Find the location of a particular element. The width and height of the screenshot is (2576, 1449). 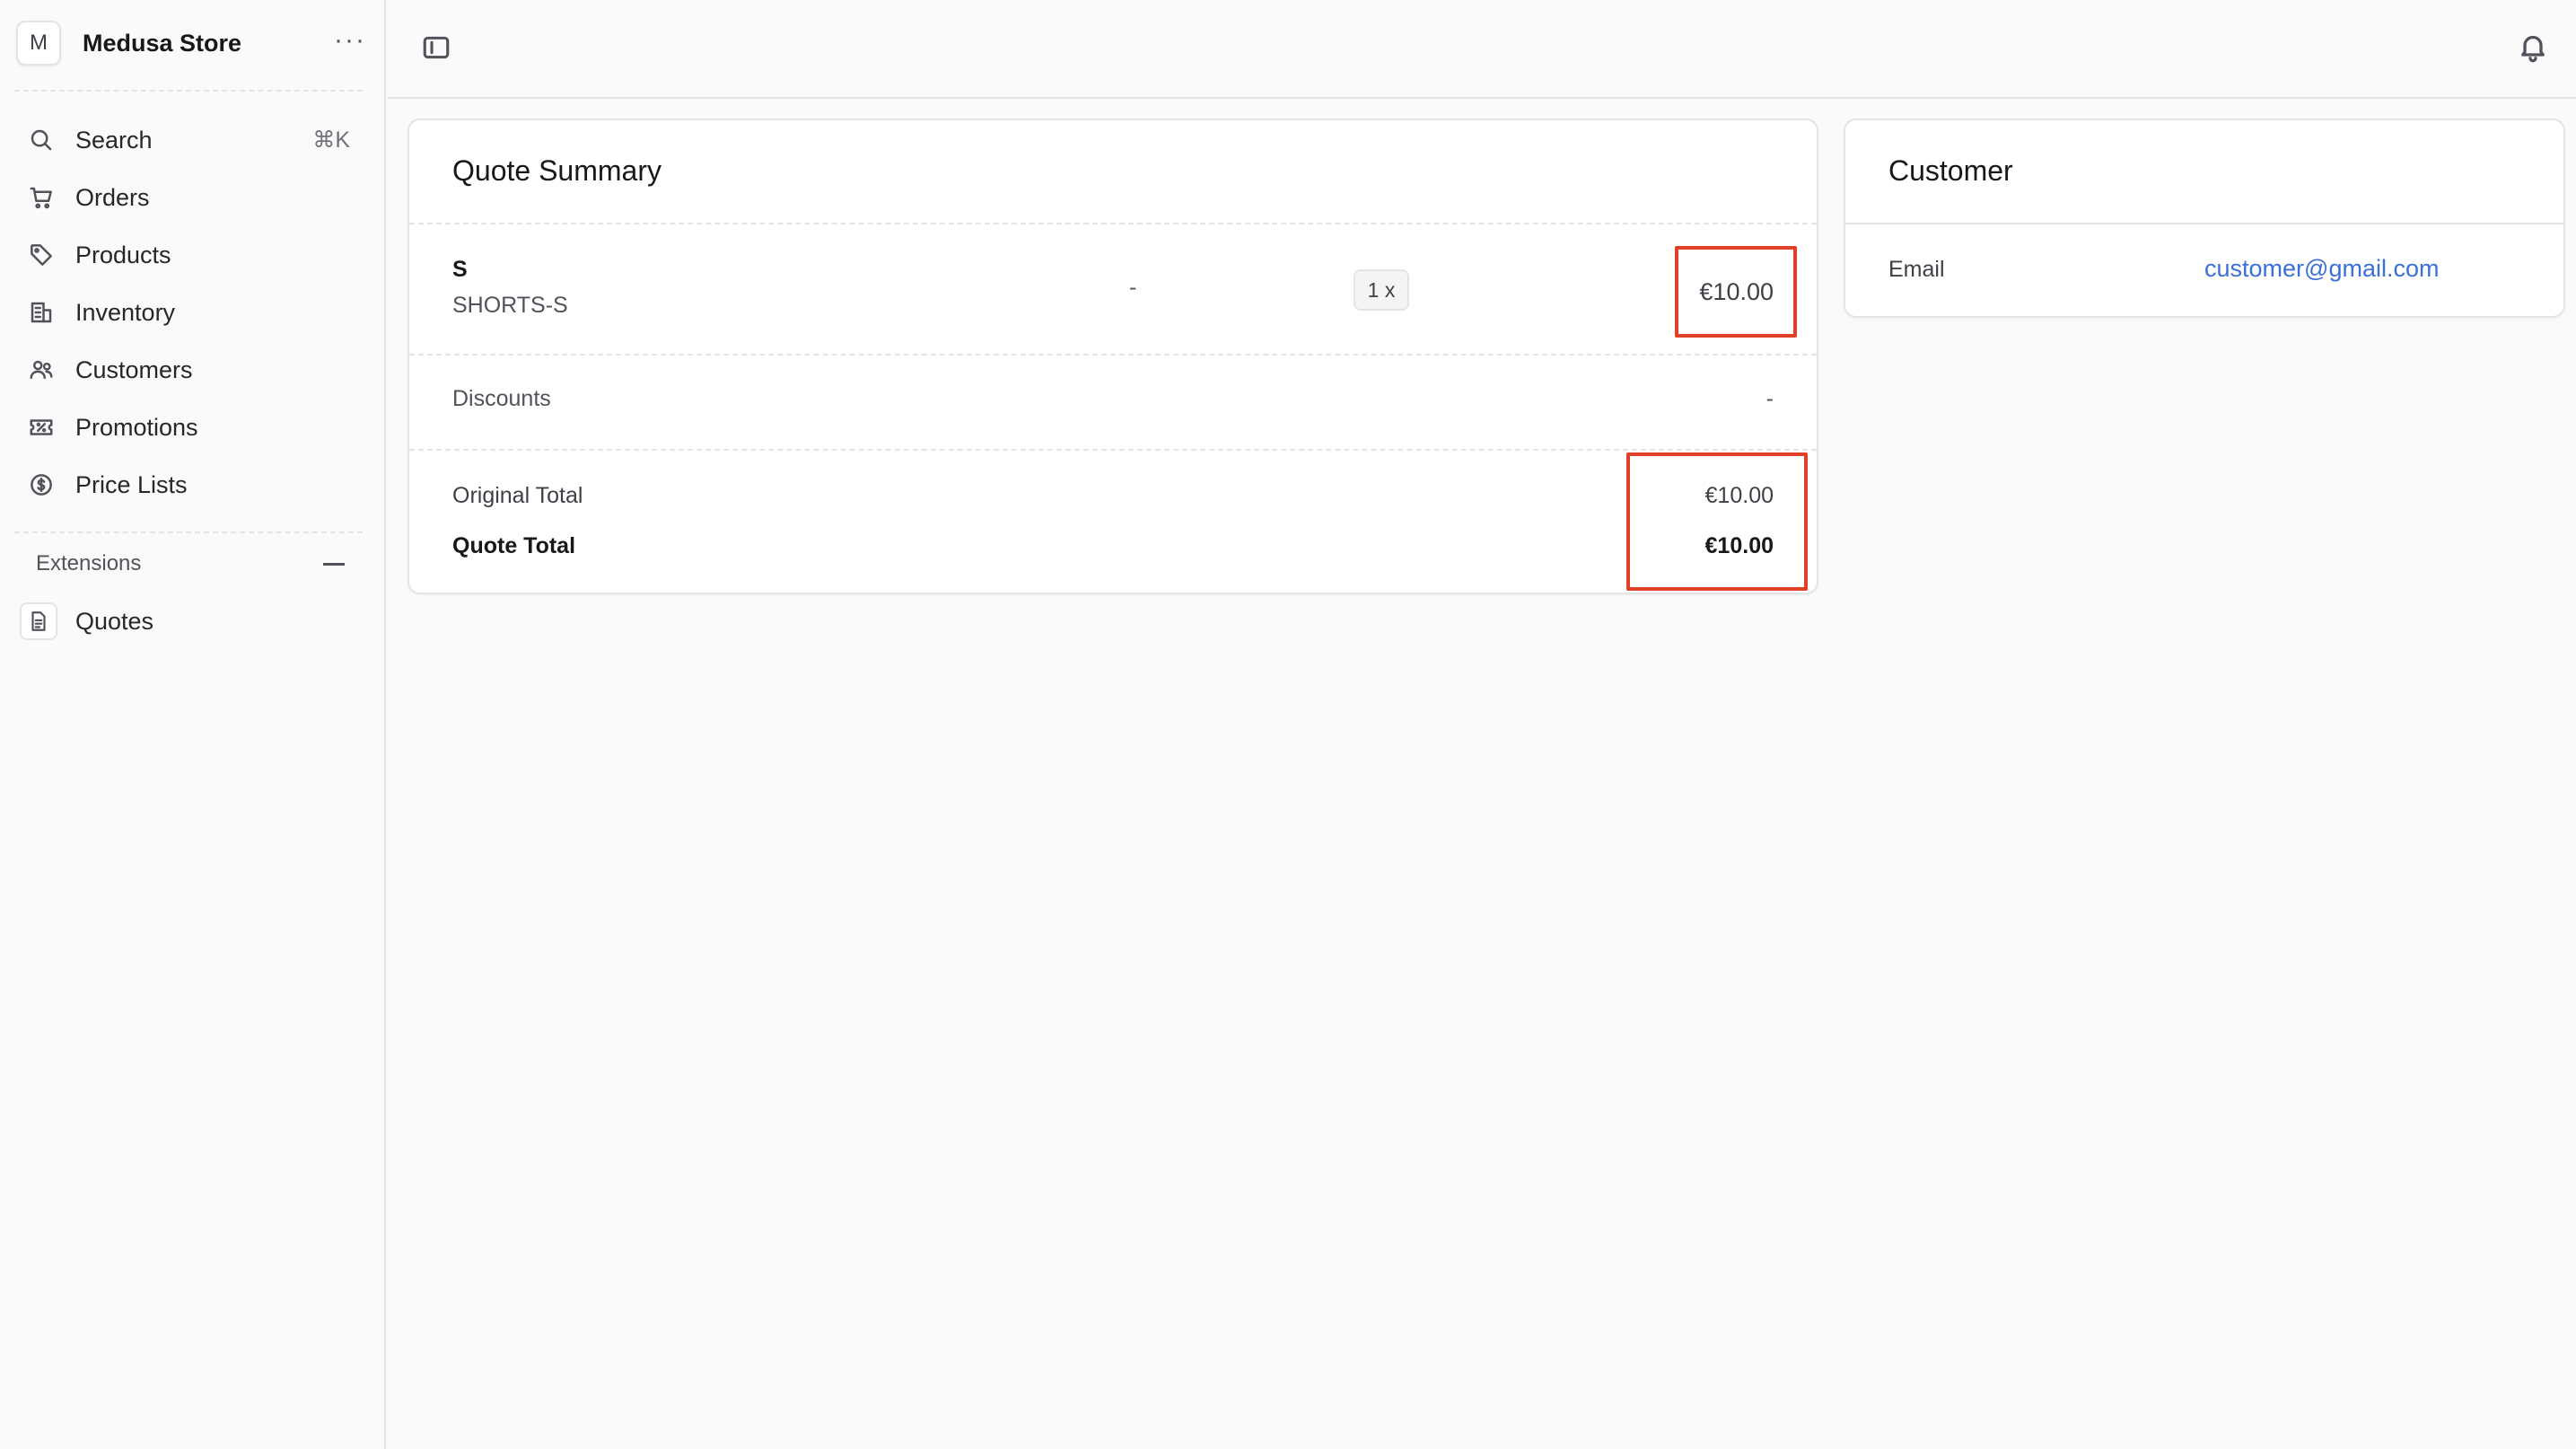

sidebar-item-label: Search is located at coordinates (114, 140).